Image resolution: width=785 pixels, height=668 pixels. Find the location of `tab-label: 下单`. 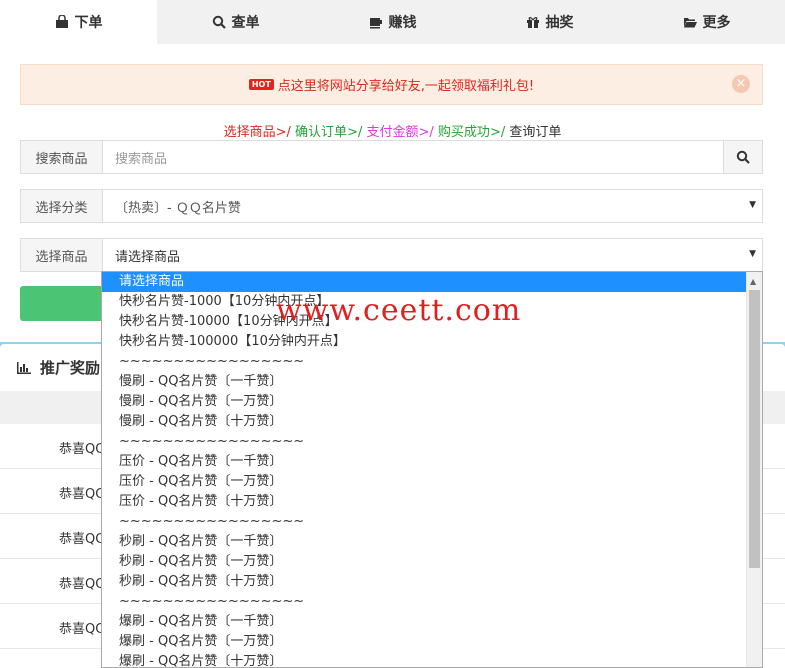

tab-label: 下单 is located at coordinates (88, 23).